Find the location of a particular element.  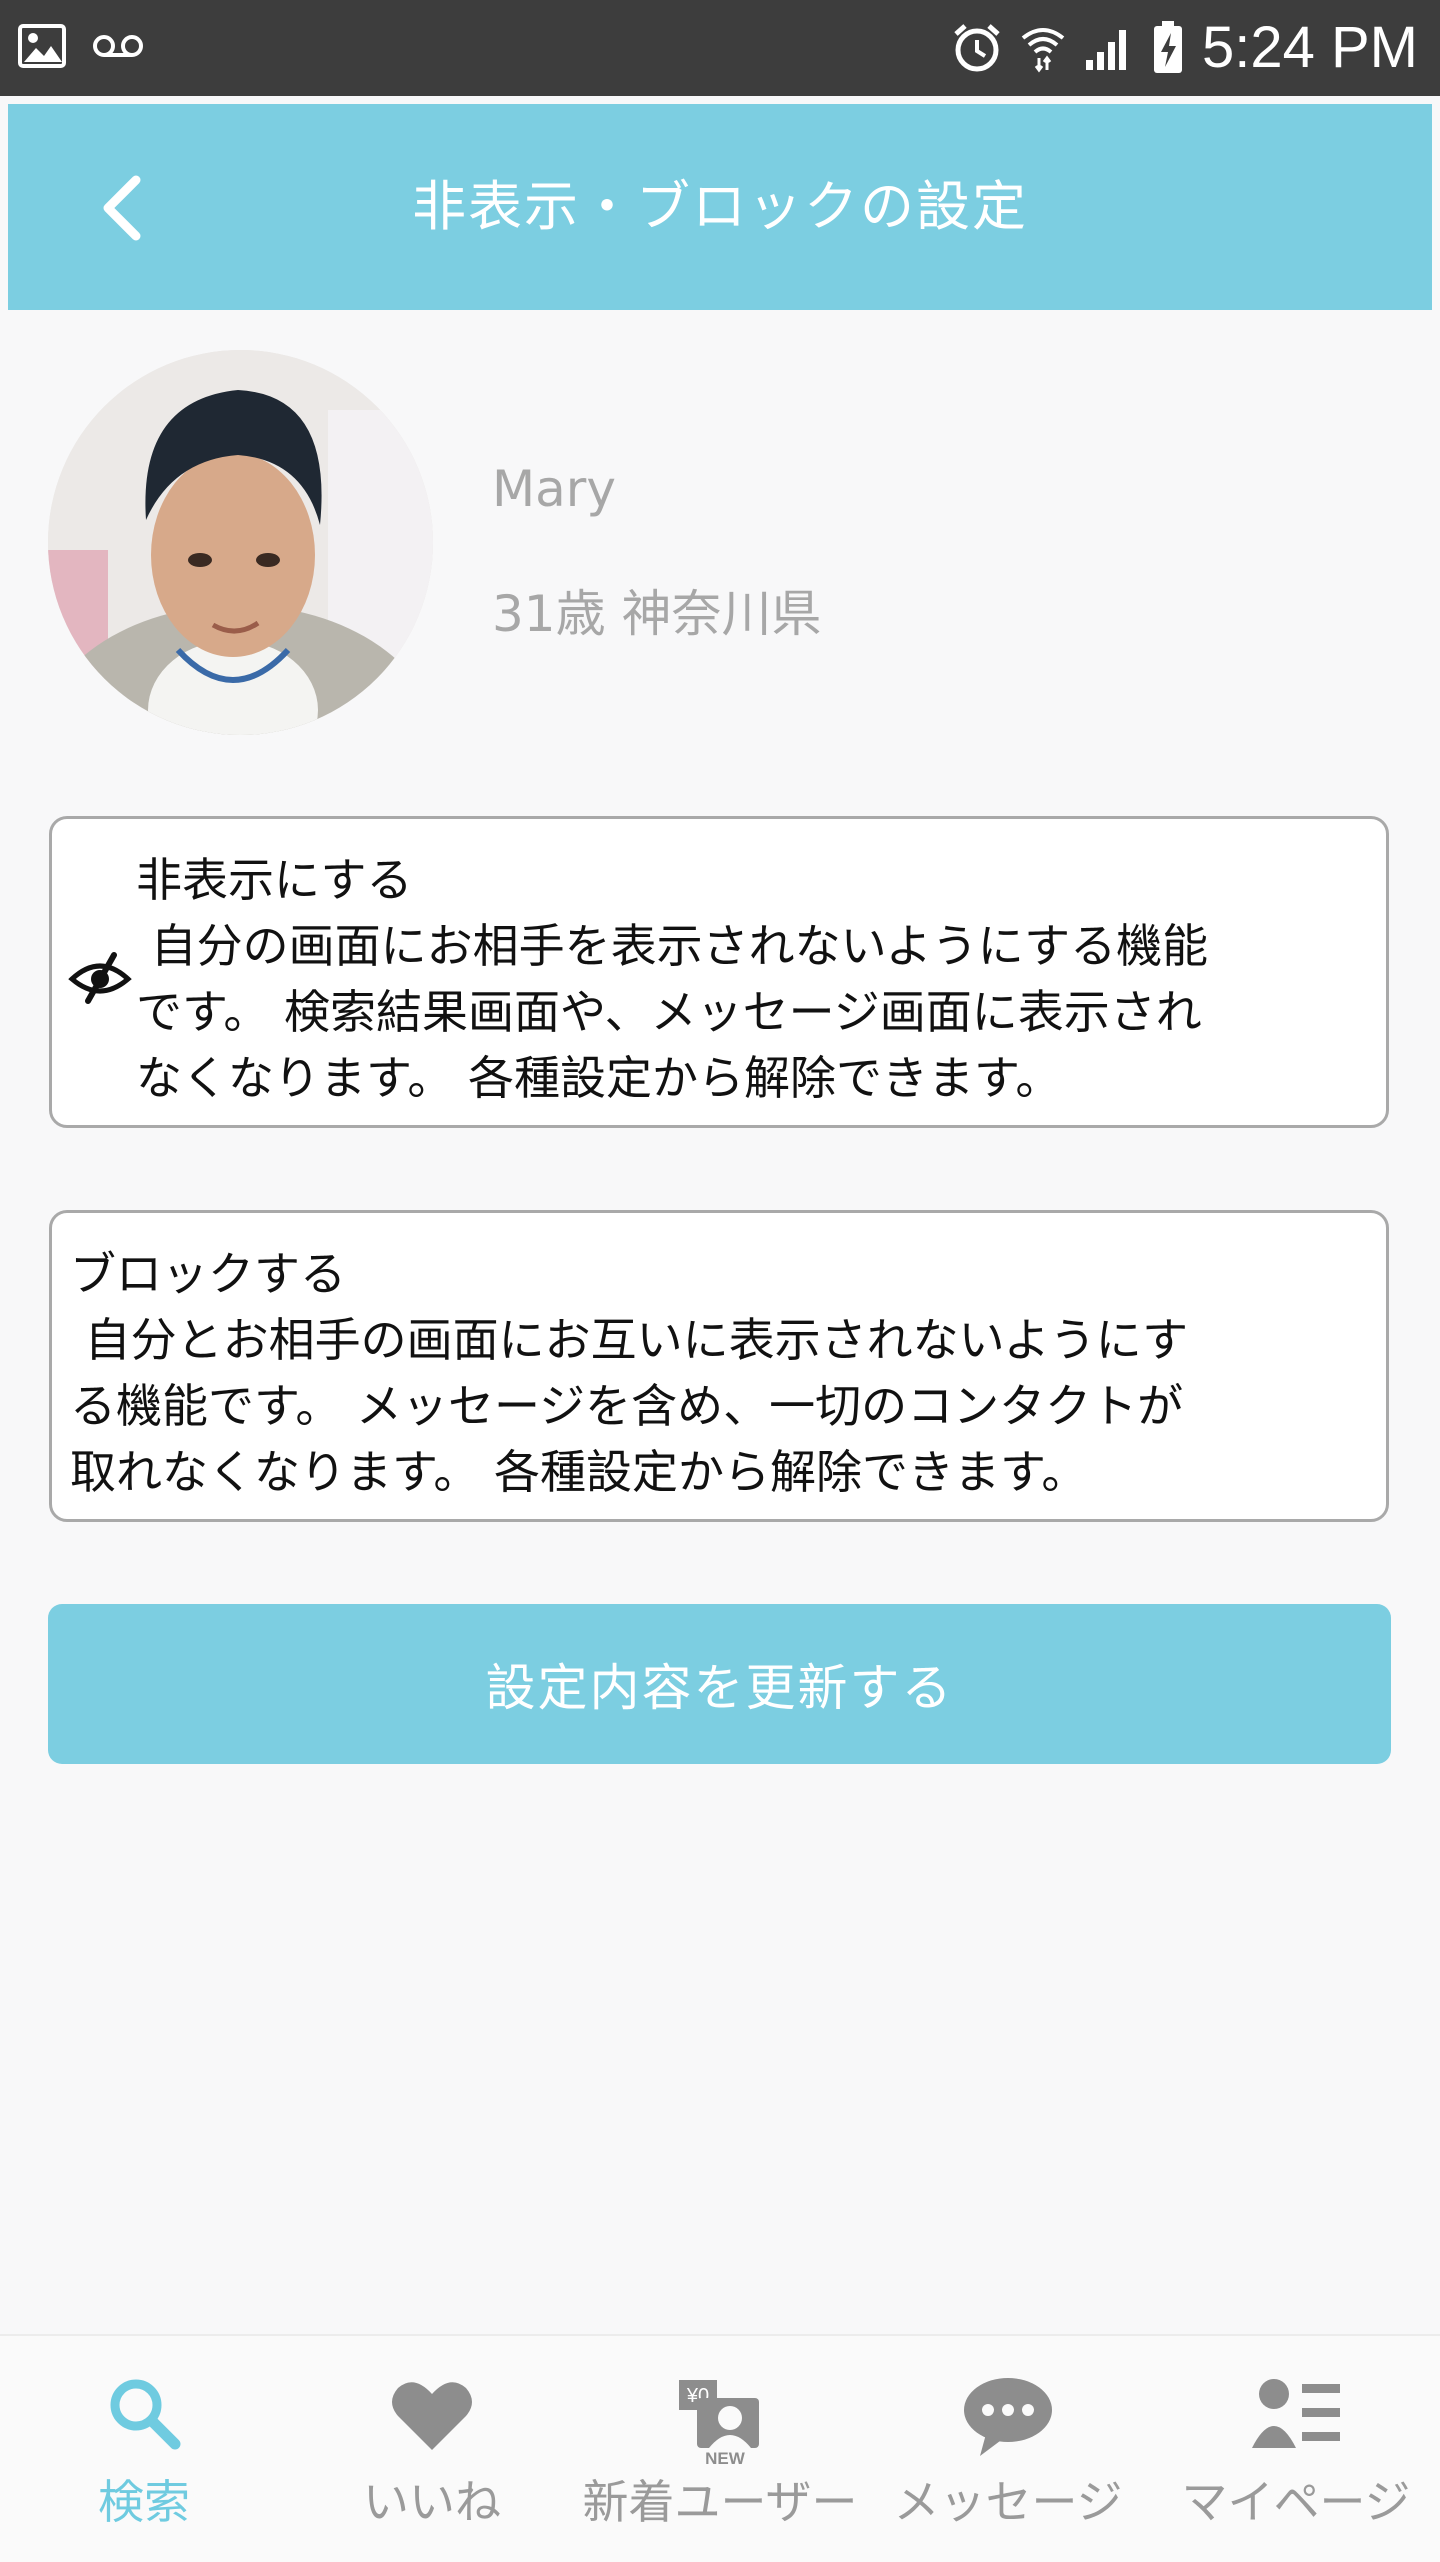

wifi-icon is located at coordinates (1043, 48).